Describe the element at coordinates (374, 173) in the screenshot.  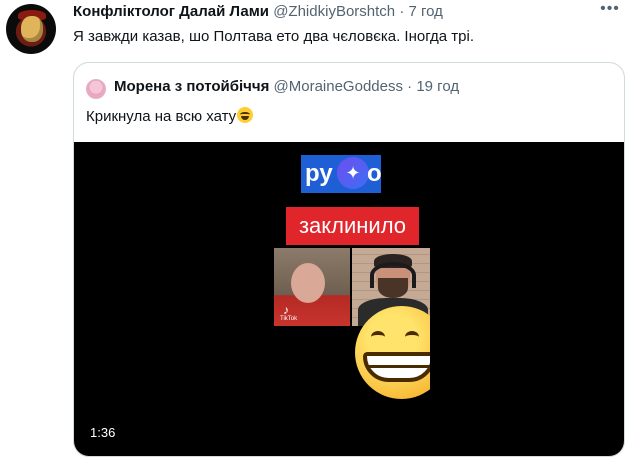
I see `sticker-text-after: ого` at that location.